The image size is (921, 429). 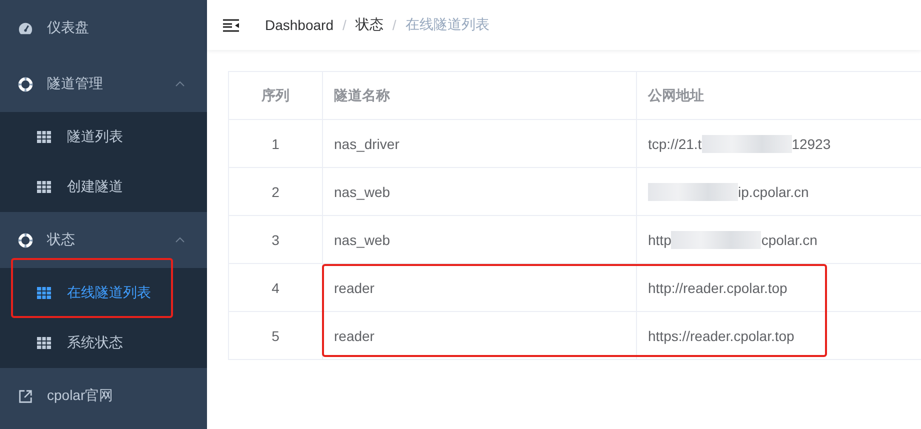 I want to click on address-text: tcp://21.t, so click(x=675, y=144).